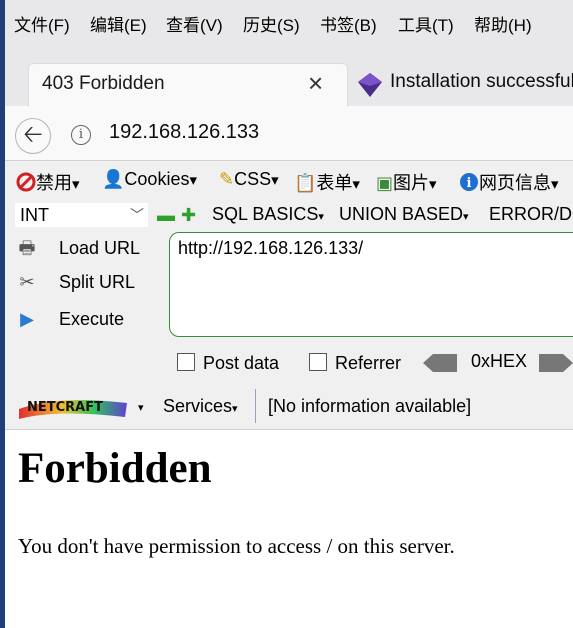  What do you see at coordinates (33, 136) in the screenshot?
I see `back-arrow-icon: 🡠` at bounding box center [33, 136].